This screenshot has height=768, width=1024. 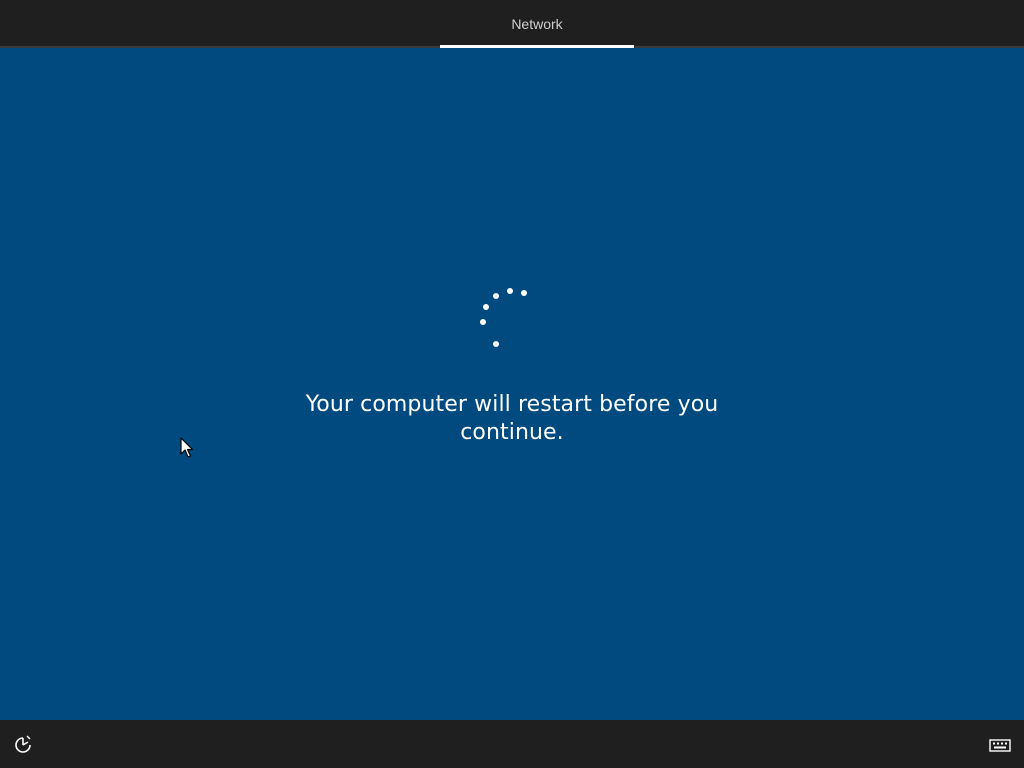 What do you see at coordinates (537, 24) in the screenshot?
I see `tab-network: Network` at bounding box center [537, 24].